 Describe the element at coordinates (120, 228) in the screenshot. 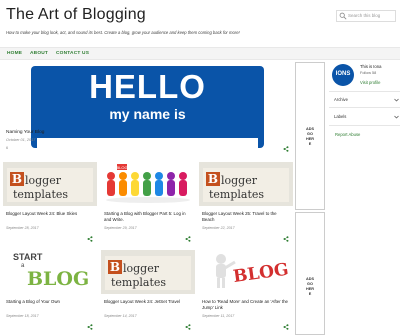

I see `post-date: September 29, 2017` at that location.